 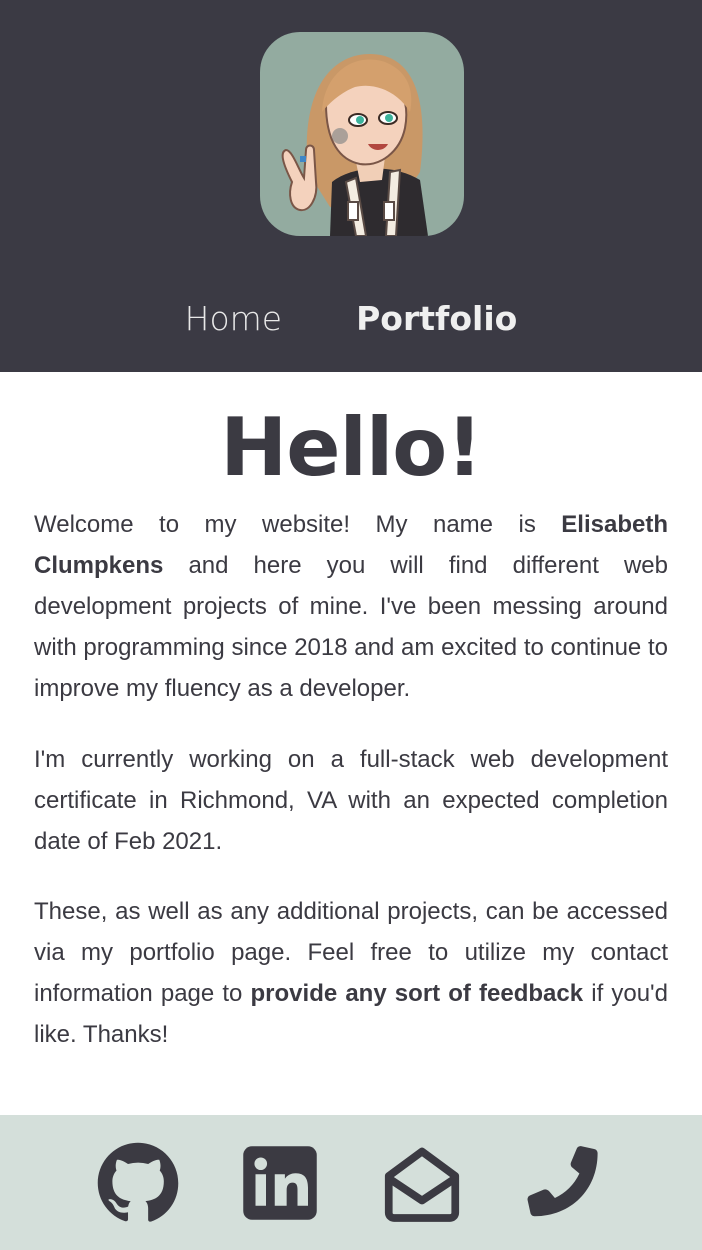 I want to click on phone-icon, so click(x=564, y=1183).